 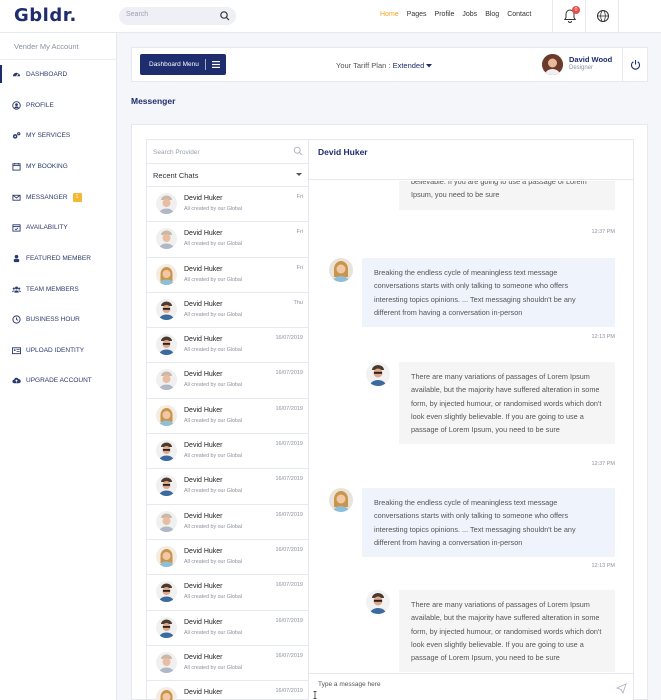 What do you see at coordinates (16, 135) in the screenshot?
I see `gears-icon` at bounding box center [16, 135].